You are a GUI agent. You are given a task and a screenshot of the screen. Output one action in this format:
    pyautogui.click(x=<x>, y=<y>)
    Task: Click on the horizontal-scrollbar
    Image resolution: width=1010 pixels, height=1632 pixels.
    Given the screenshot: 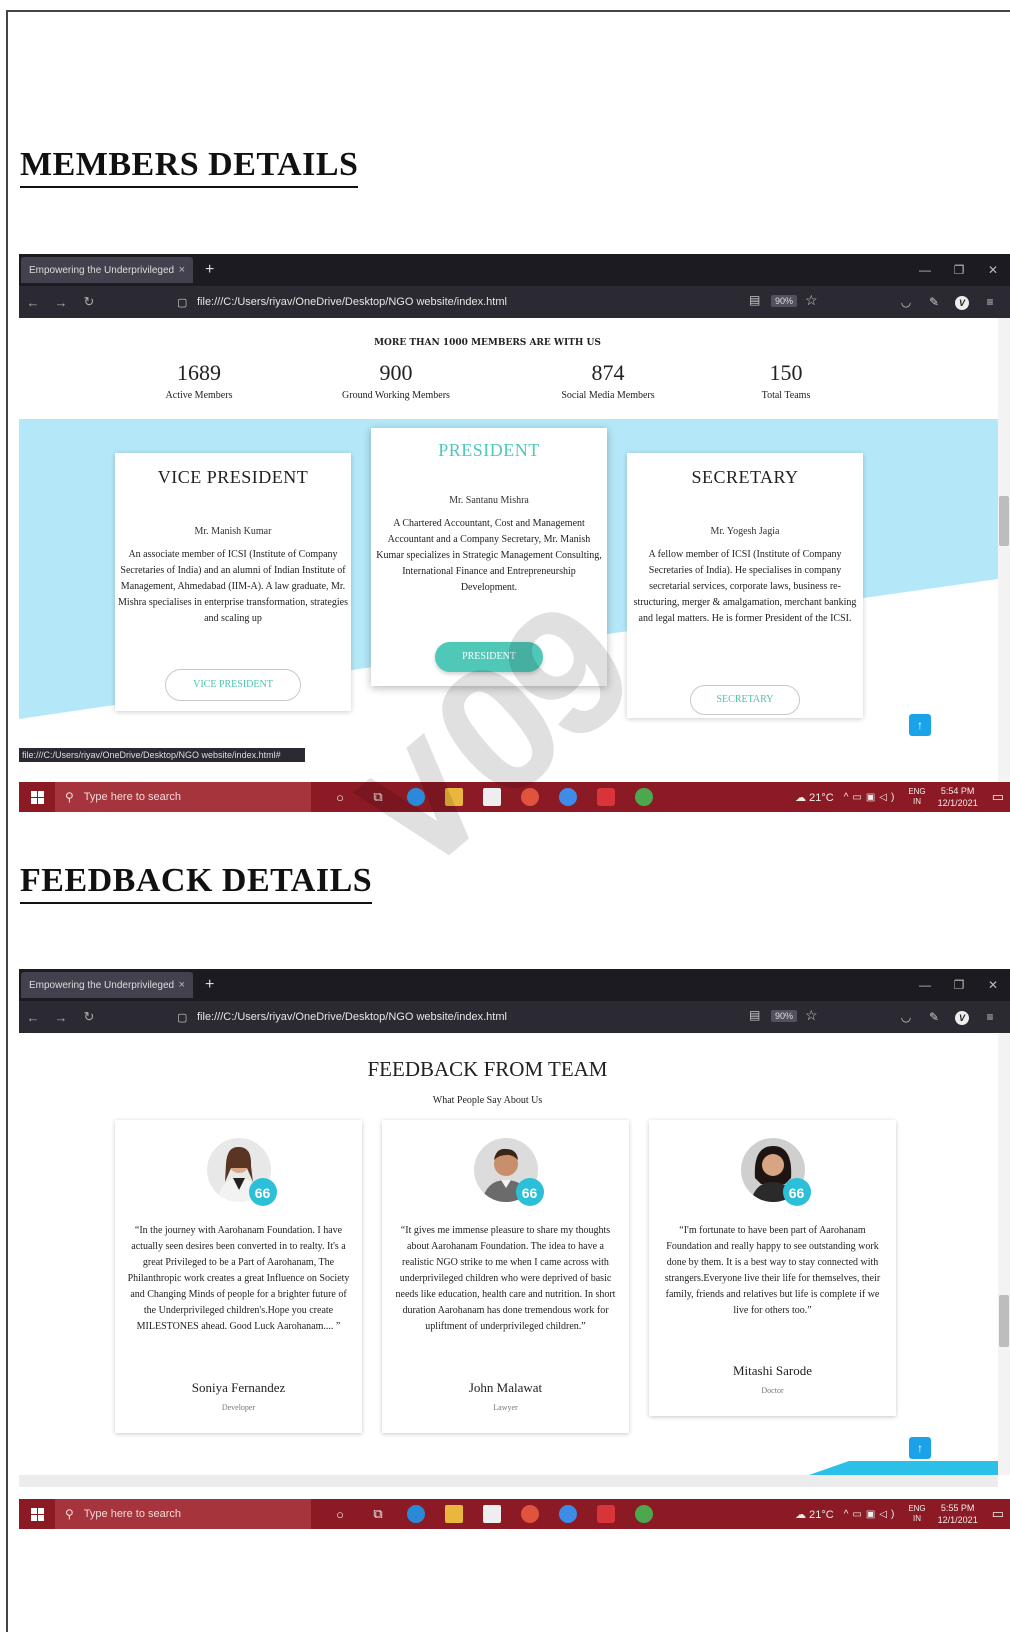 What is the action you would take?
    pyautogui.click(x=508, y=1481)
    